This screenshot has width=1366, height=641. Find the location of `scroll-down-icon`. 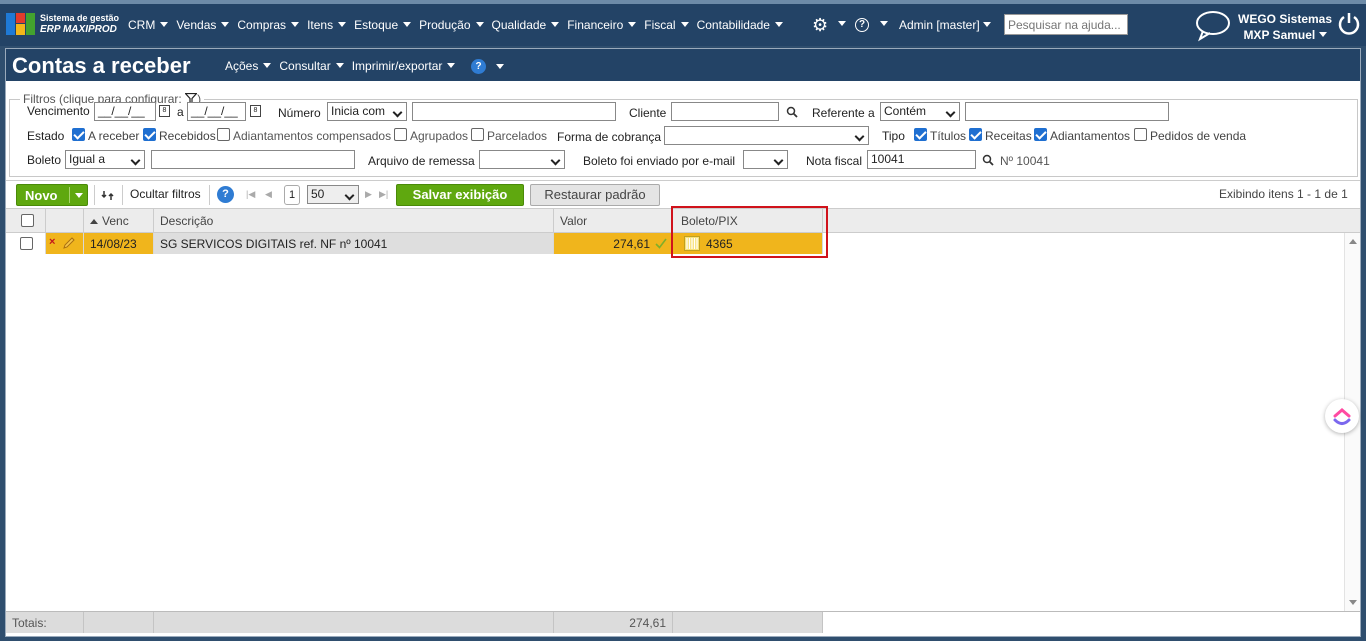

scroll-down-icon is located at coordinates (1353, 602).